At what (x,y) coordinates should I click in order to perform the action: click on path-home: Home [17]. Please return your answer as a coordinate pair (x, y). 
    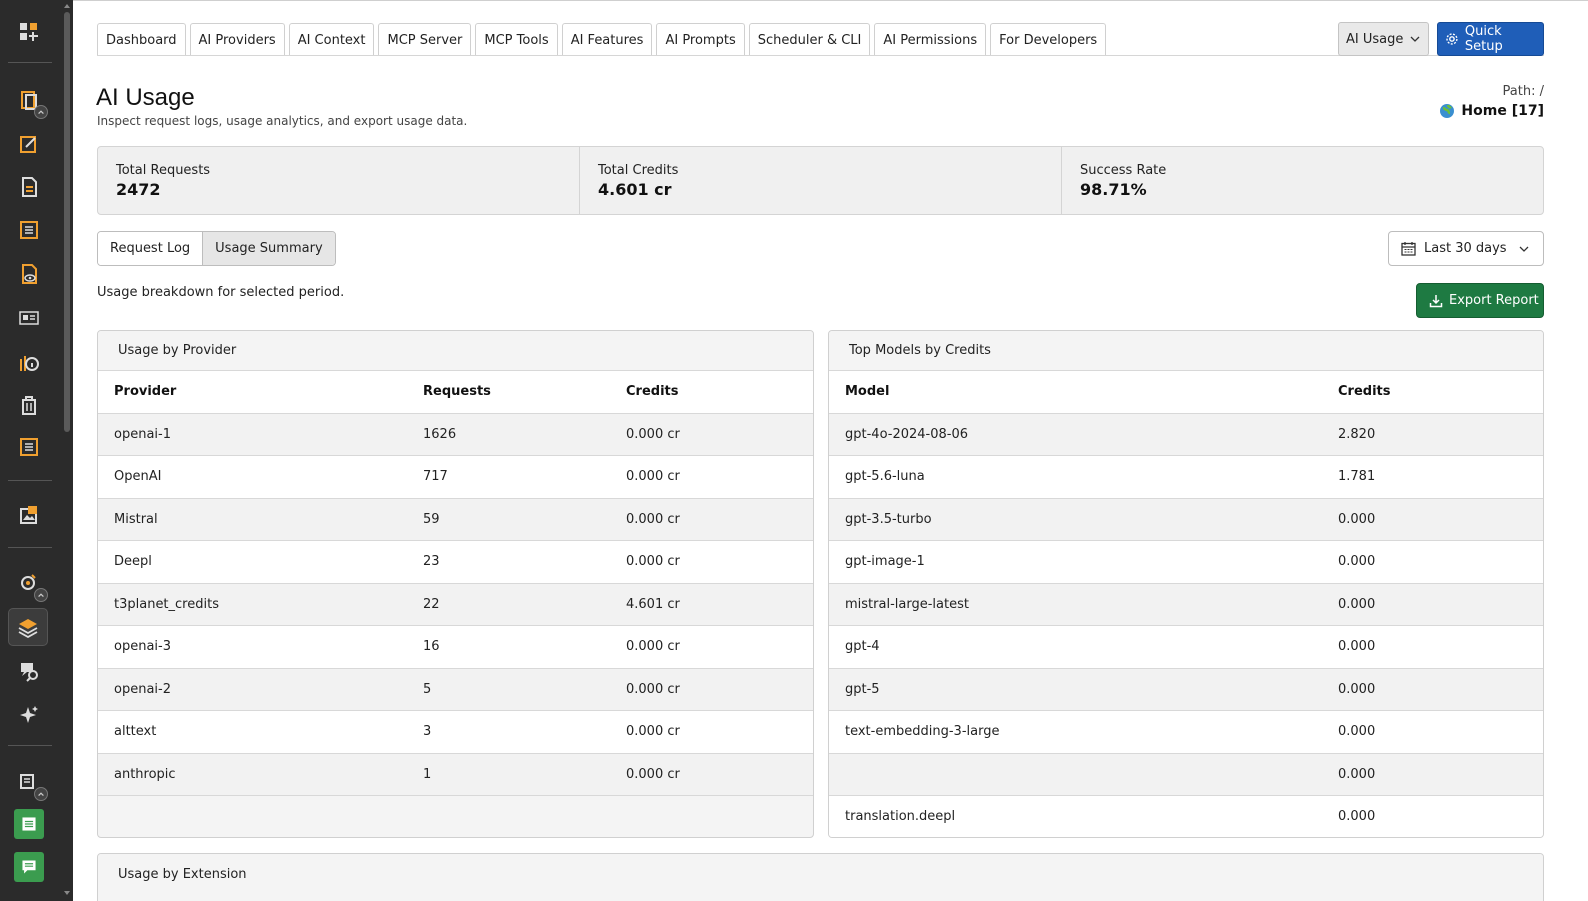
    Looking at the image, I should click on (1491, 111).